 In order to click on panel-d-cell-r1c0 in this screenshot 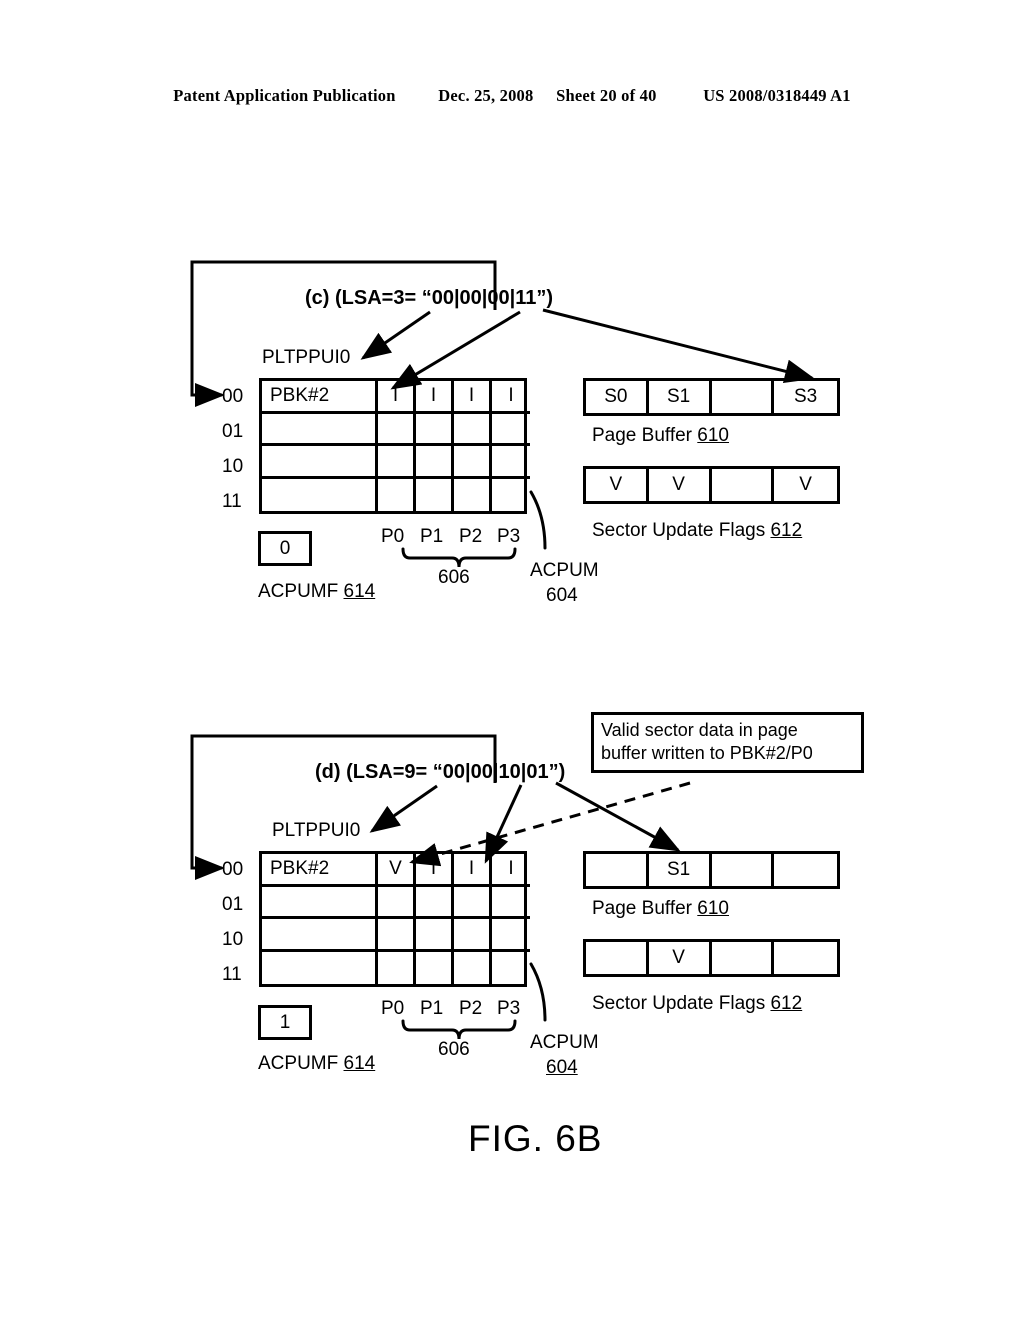, I will do `click(320, 902)`.